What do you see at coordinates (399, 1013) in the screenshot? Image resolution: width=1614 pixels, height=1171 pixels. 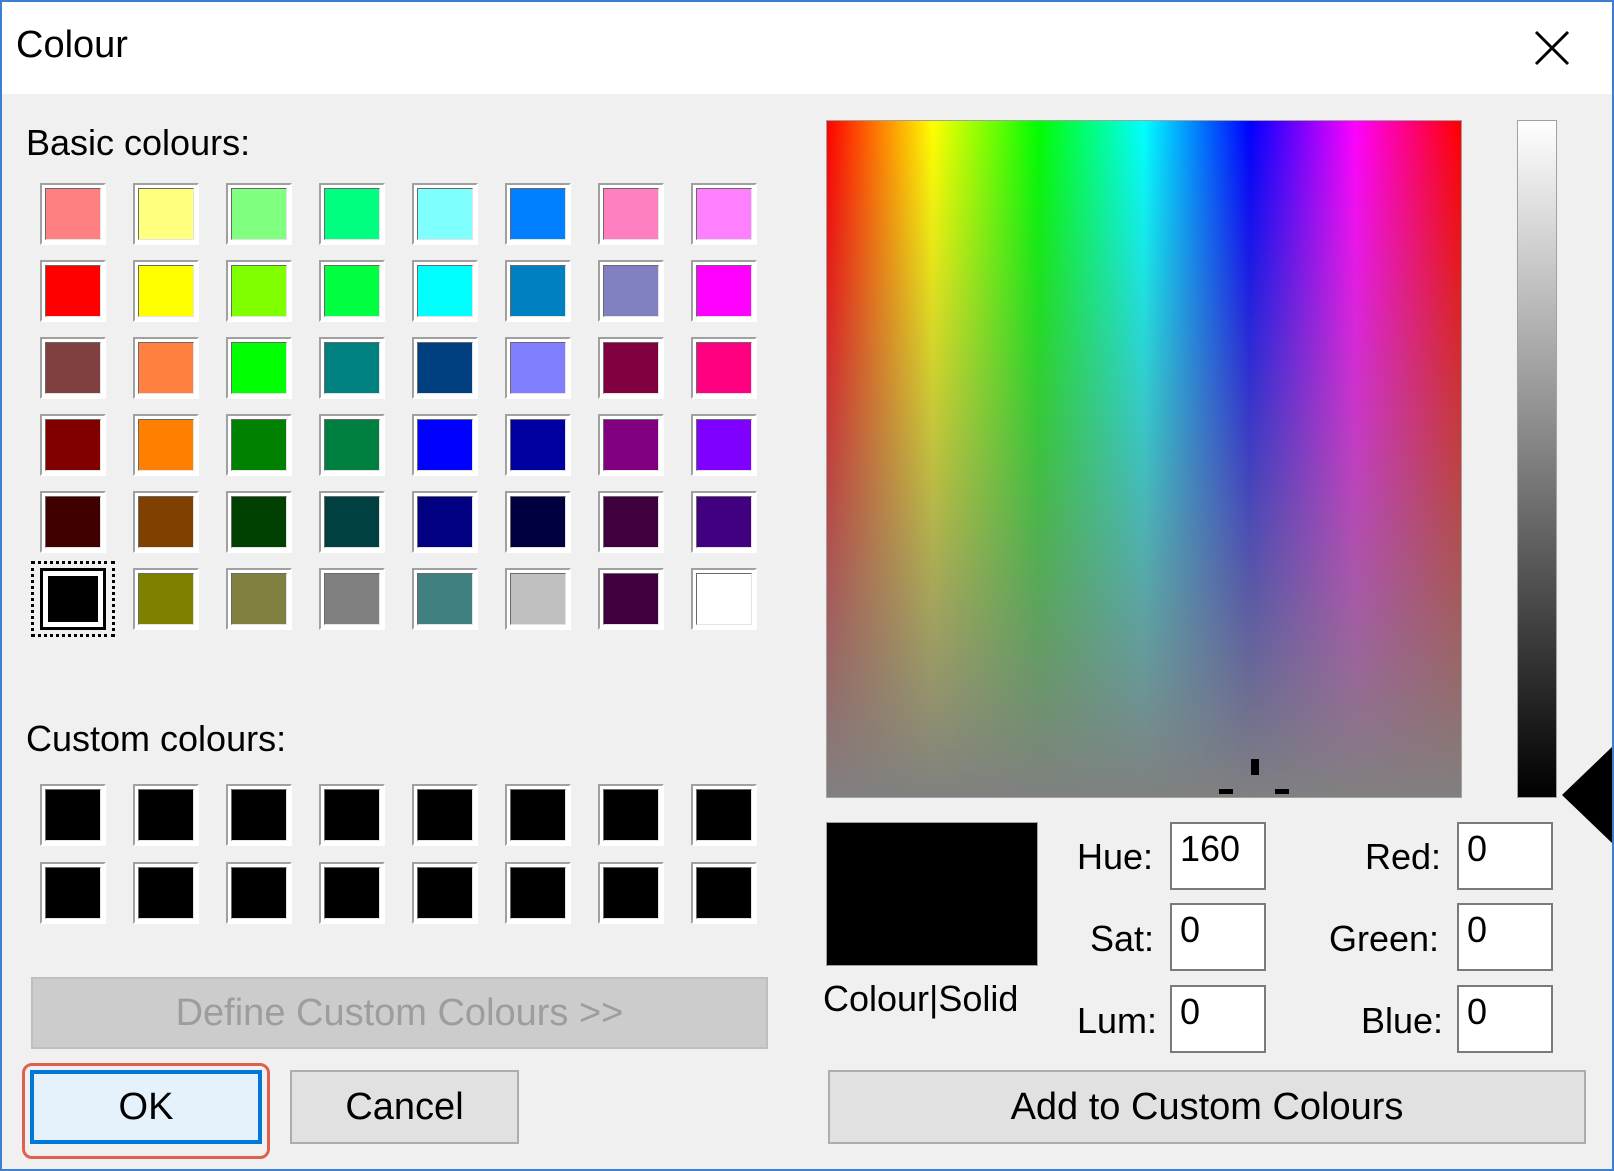 I see `define-custom-colours-button: Define Custom Colours >>` at bounding box center [399, 1013].